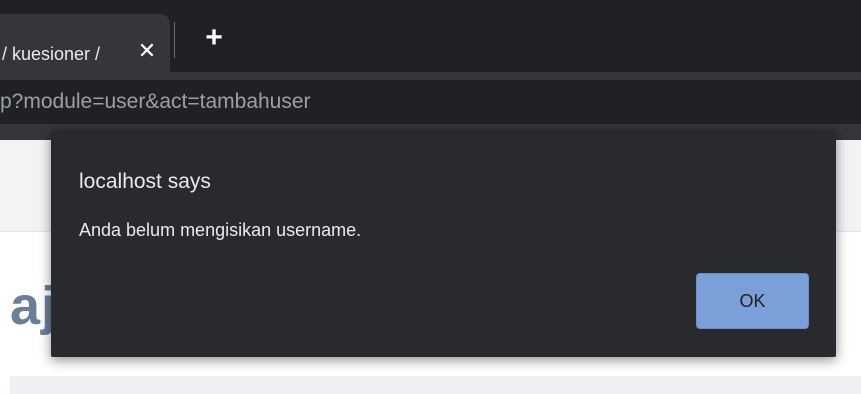  I want to click on close-icon: ✕, so click(147, 51).